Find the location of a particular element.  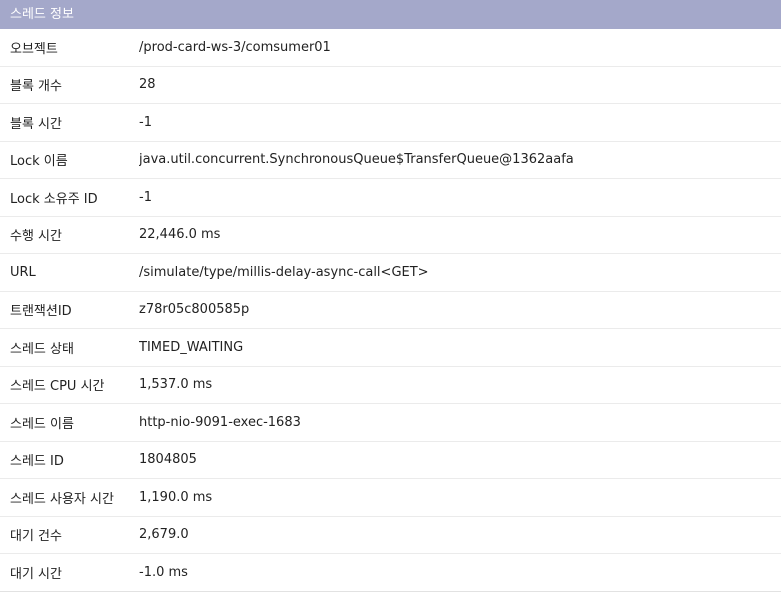

row-value: 22,446.0 ms is located at coordinates (180, 235).